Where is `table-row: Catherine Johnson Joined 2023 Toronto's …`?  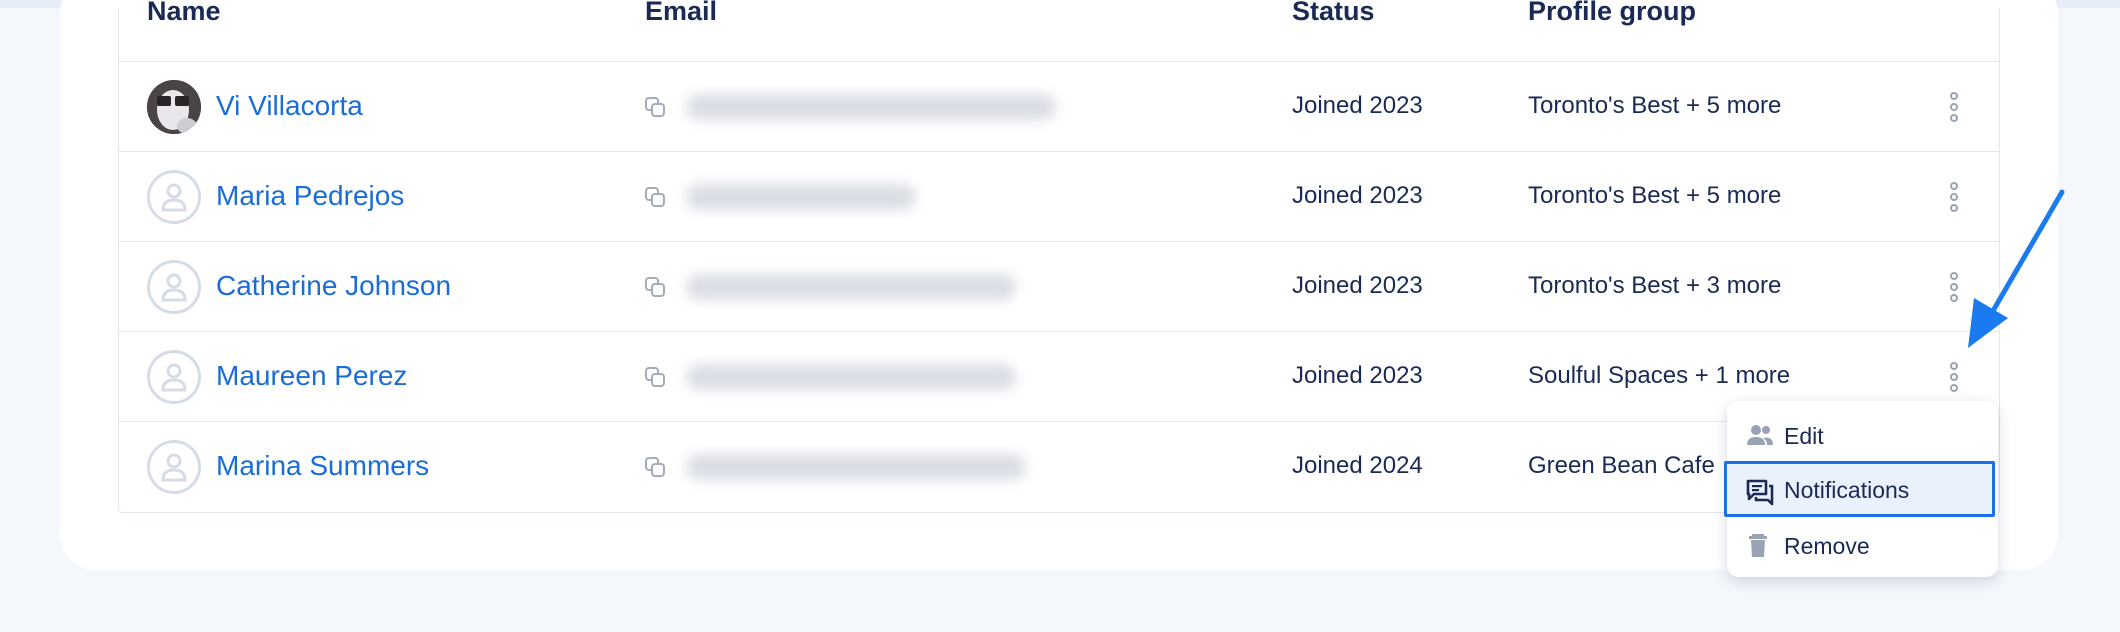
table-row: Catherine Johnson Joined 2023 Toronto's … is located at coordinates (1059, 287).